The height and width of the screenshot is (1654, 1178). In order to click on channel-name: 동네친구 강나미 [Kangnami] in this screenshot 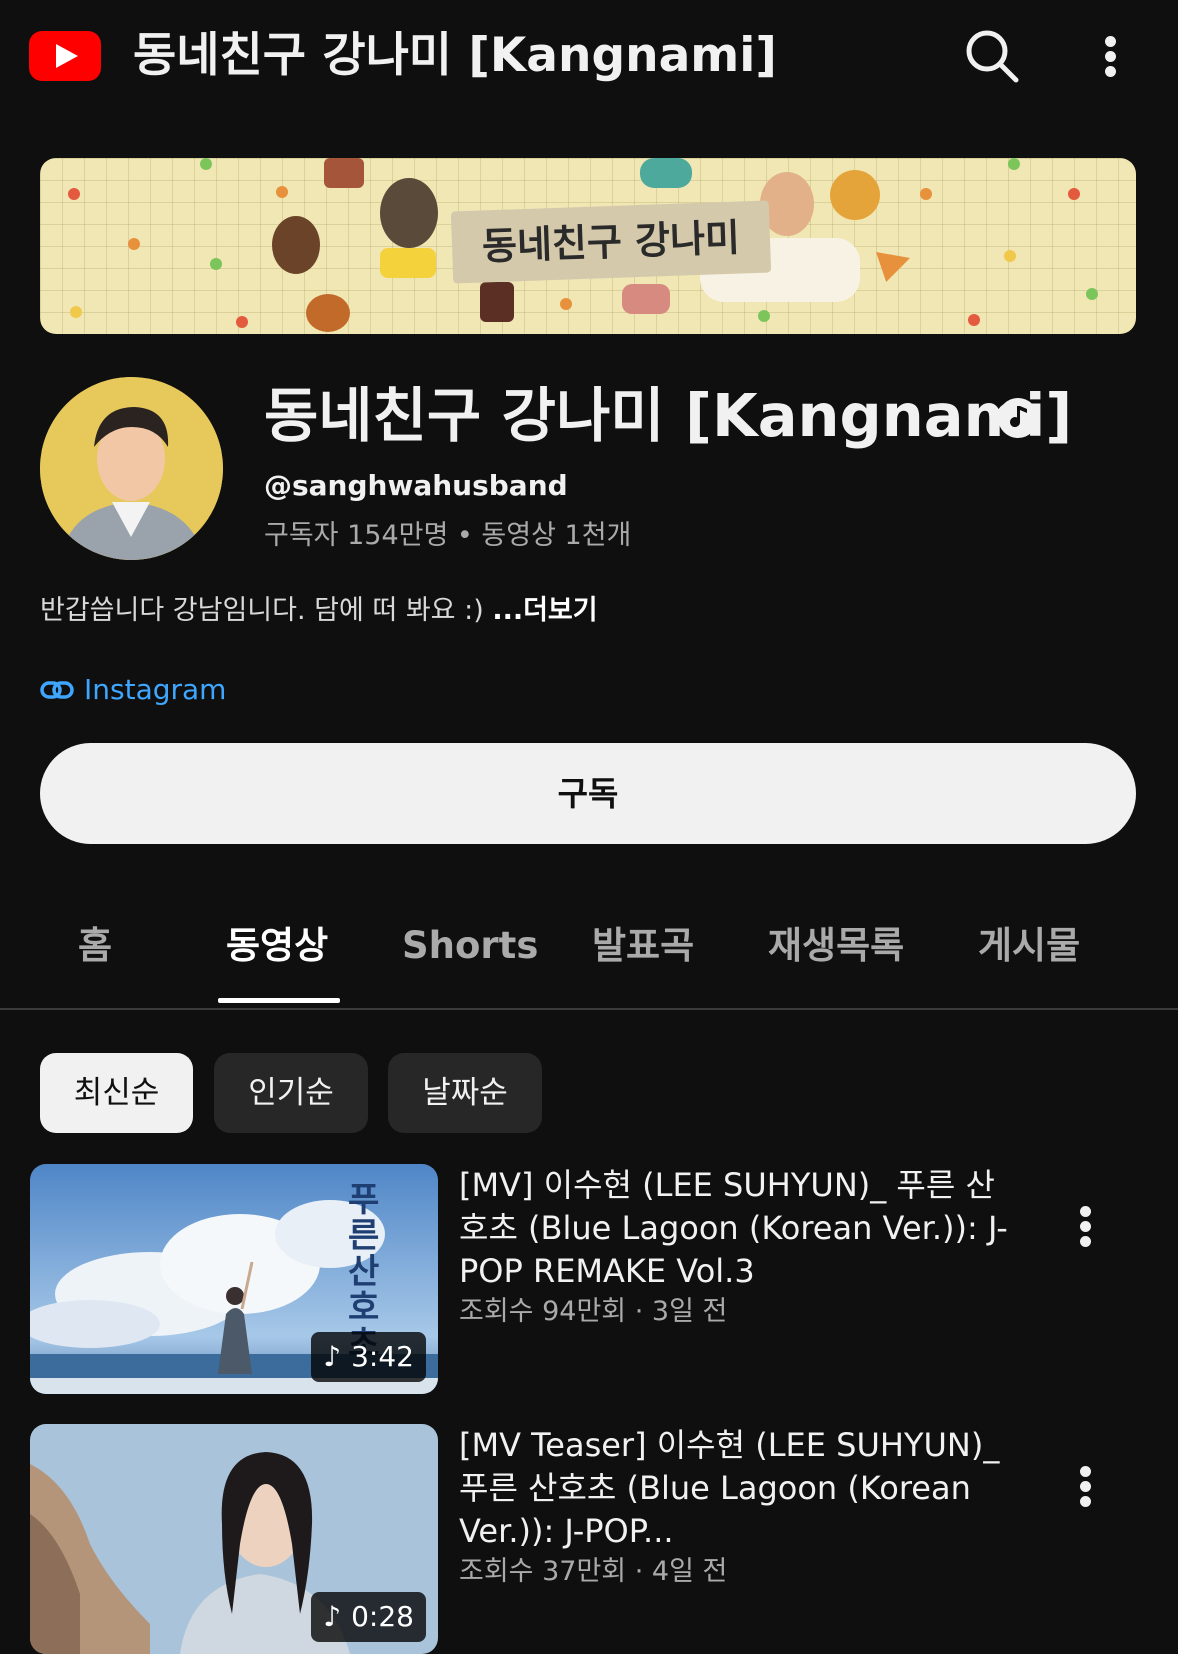, I will do `click(668, 415)`.